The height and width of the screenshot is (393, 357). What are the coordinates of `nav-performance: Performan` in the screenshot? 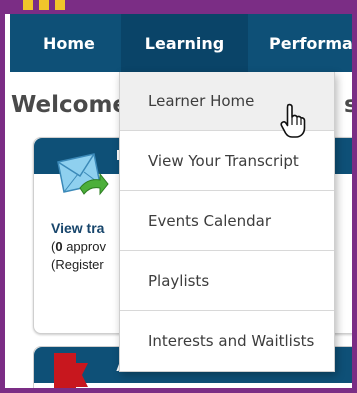 It's located at (310, 43).